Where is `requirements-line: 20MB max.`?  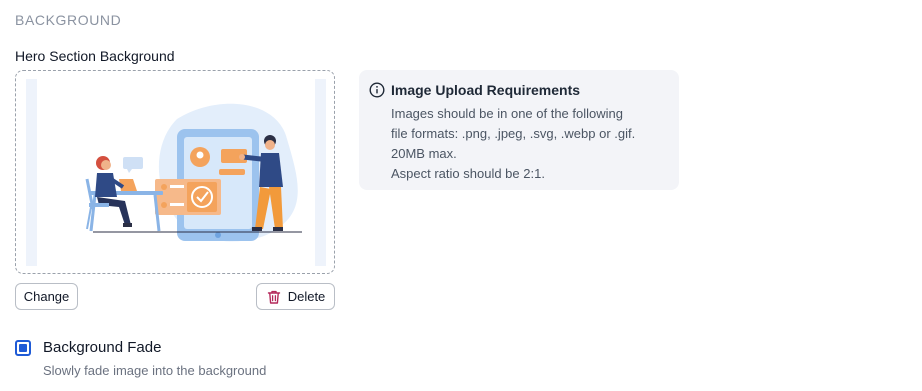 requirements-line: 20MB max. is located at coordinates (424, 153).